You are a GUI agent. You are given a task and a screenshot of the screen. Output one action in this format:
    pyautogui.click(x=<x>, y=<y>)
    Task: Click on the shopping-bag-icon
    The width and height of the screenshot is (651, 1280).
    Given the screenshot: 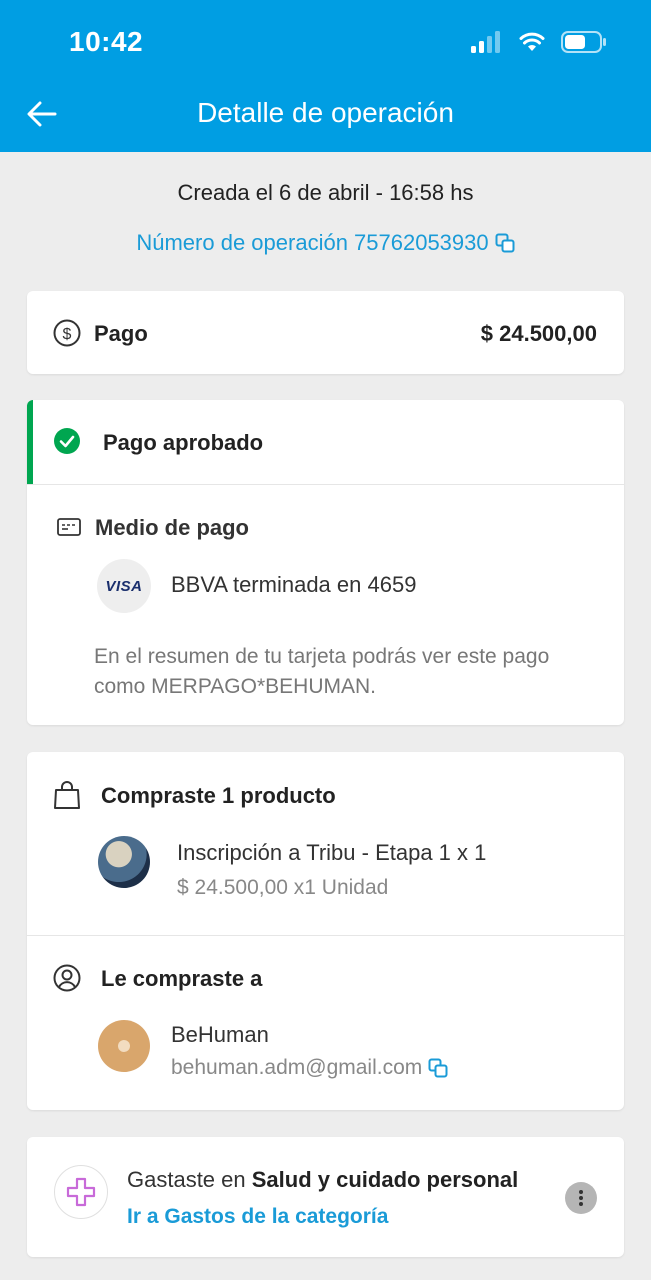 What is the action you would take?
    pyautogui.click(x=67, y=795)
    